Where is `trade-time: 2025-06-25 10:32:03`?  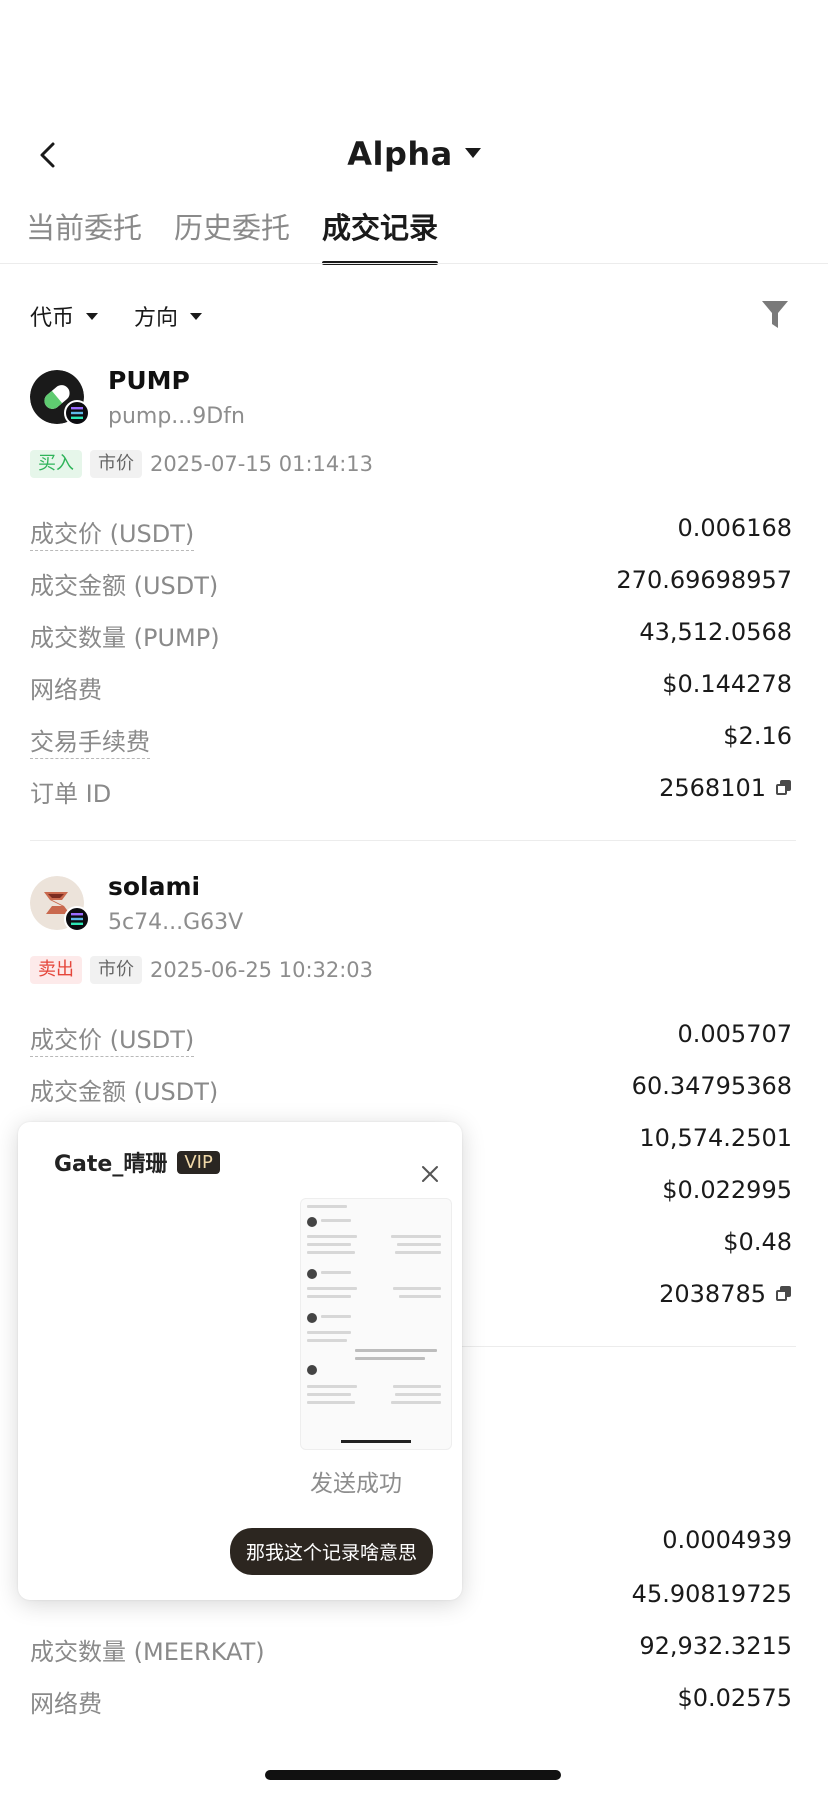
trade-time: 2025-06-25 10:32:03 is located at coordinates (262, 970).